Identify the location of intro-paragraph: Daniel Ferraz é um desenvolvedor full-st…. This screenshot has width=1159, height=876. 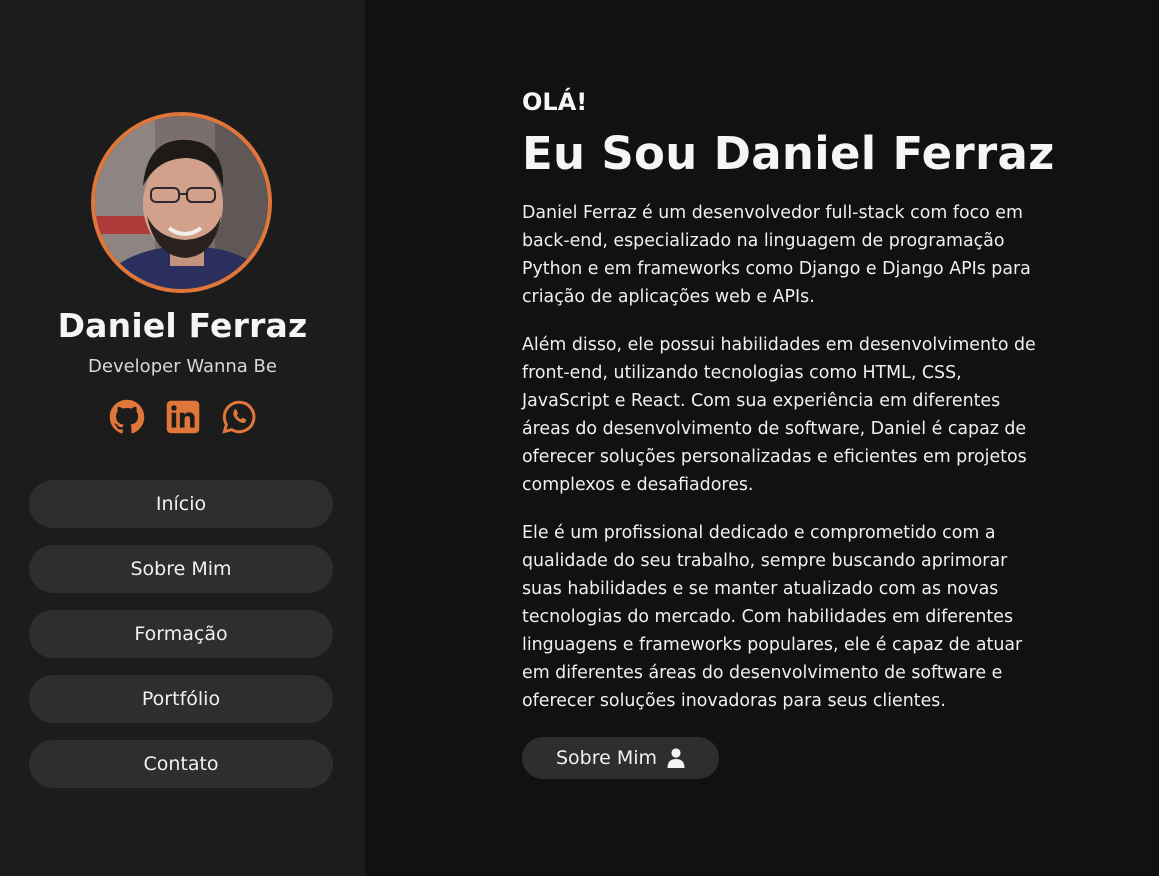
(776, 255).